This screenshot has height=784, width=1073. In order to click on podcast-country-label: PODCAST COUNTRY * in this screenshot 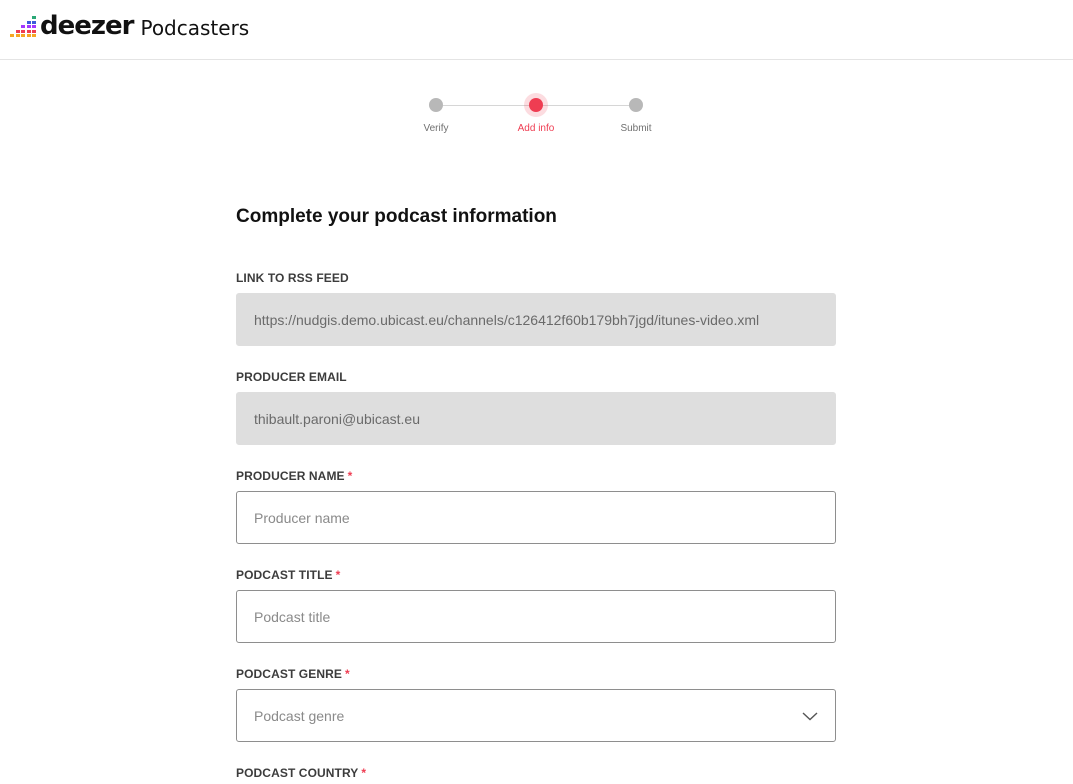, I will do `click(301, 773)`.